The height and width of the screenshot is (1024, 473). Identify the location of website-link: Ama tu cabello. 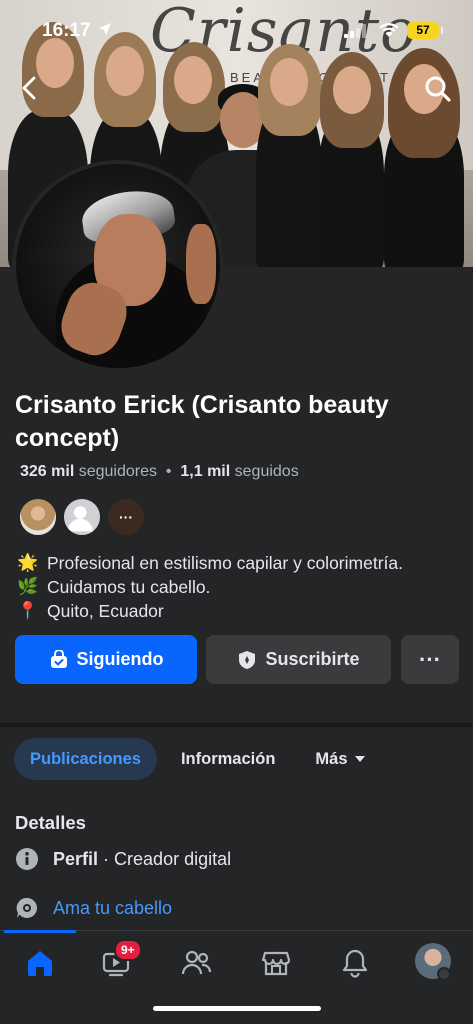
(112, 908).